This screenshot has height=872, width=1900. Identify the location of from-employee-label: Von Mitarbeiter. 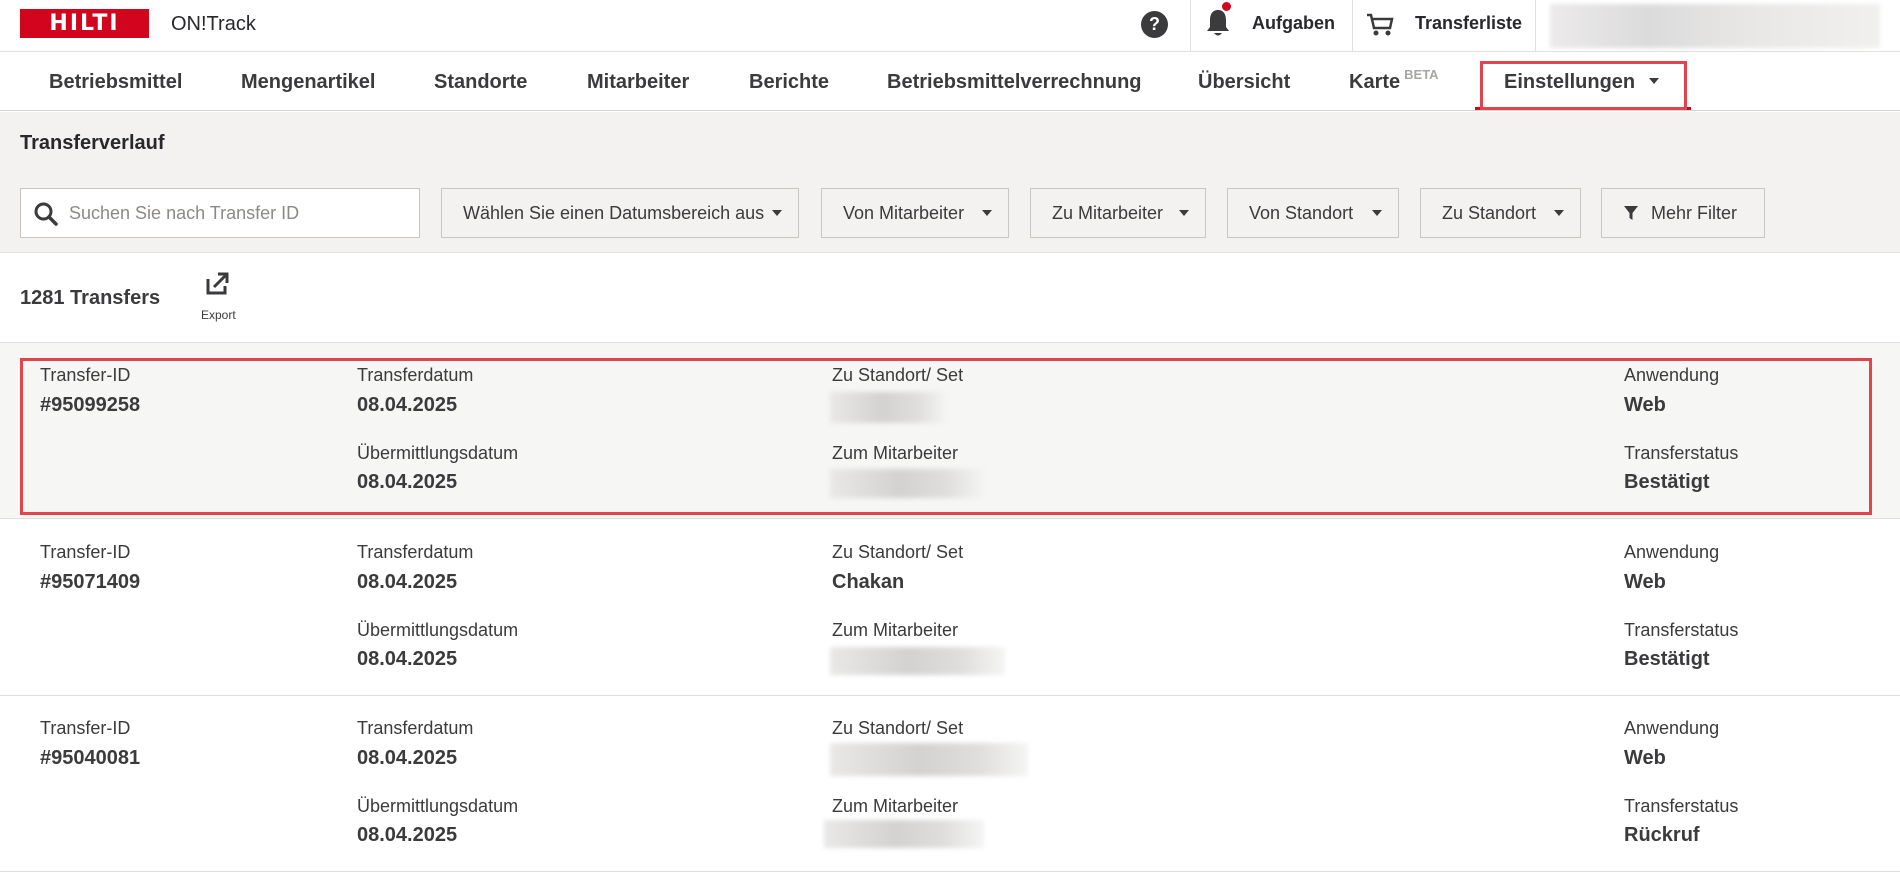
(904, 212).